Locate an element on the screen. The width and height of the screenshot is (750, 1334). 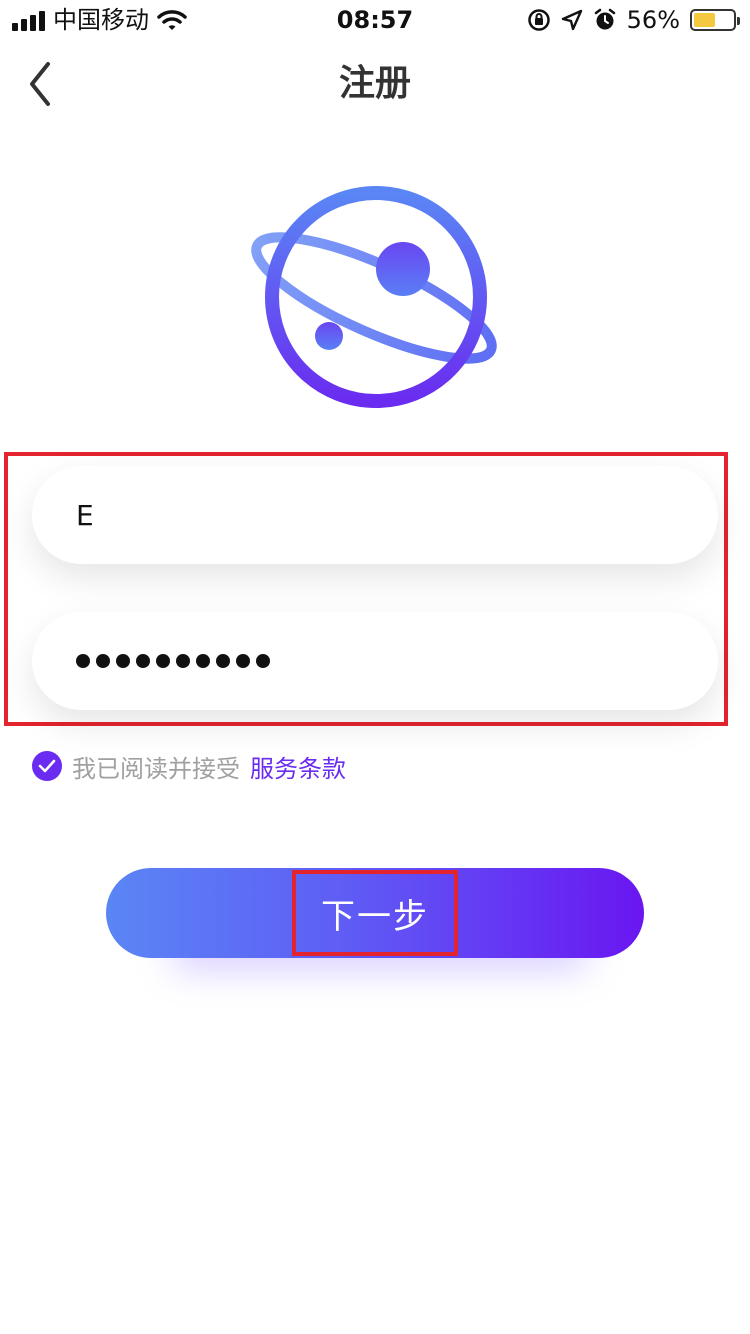
page-title: 注册 is located at coordinates (374, 83).